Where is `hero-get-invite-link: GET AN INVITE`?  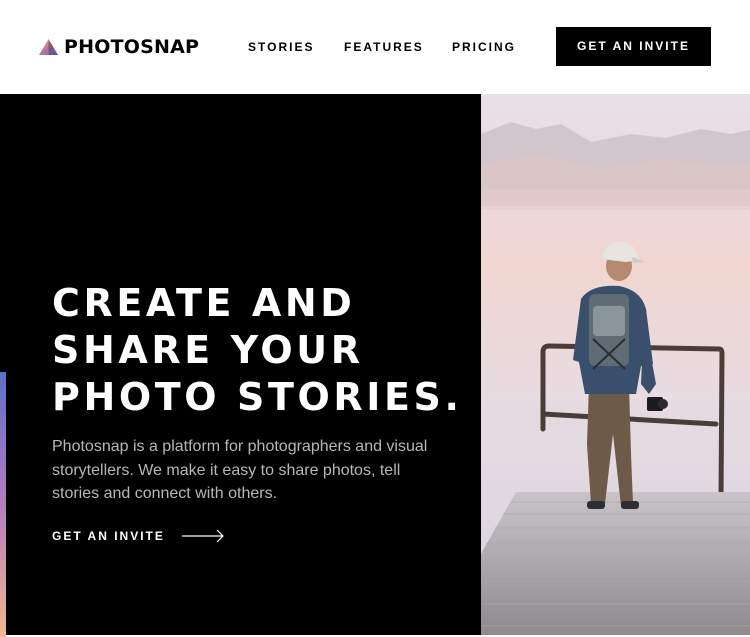 hero-get-invite-link: GET AN INVITE is located at coordinates (138, 536).